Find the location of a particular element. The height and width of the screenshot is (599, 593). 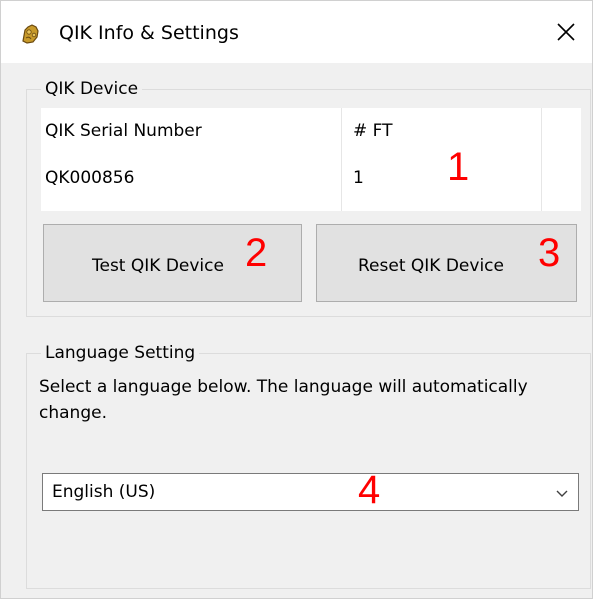

gold-app-icon is located at coordinates (31, 33).